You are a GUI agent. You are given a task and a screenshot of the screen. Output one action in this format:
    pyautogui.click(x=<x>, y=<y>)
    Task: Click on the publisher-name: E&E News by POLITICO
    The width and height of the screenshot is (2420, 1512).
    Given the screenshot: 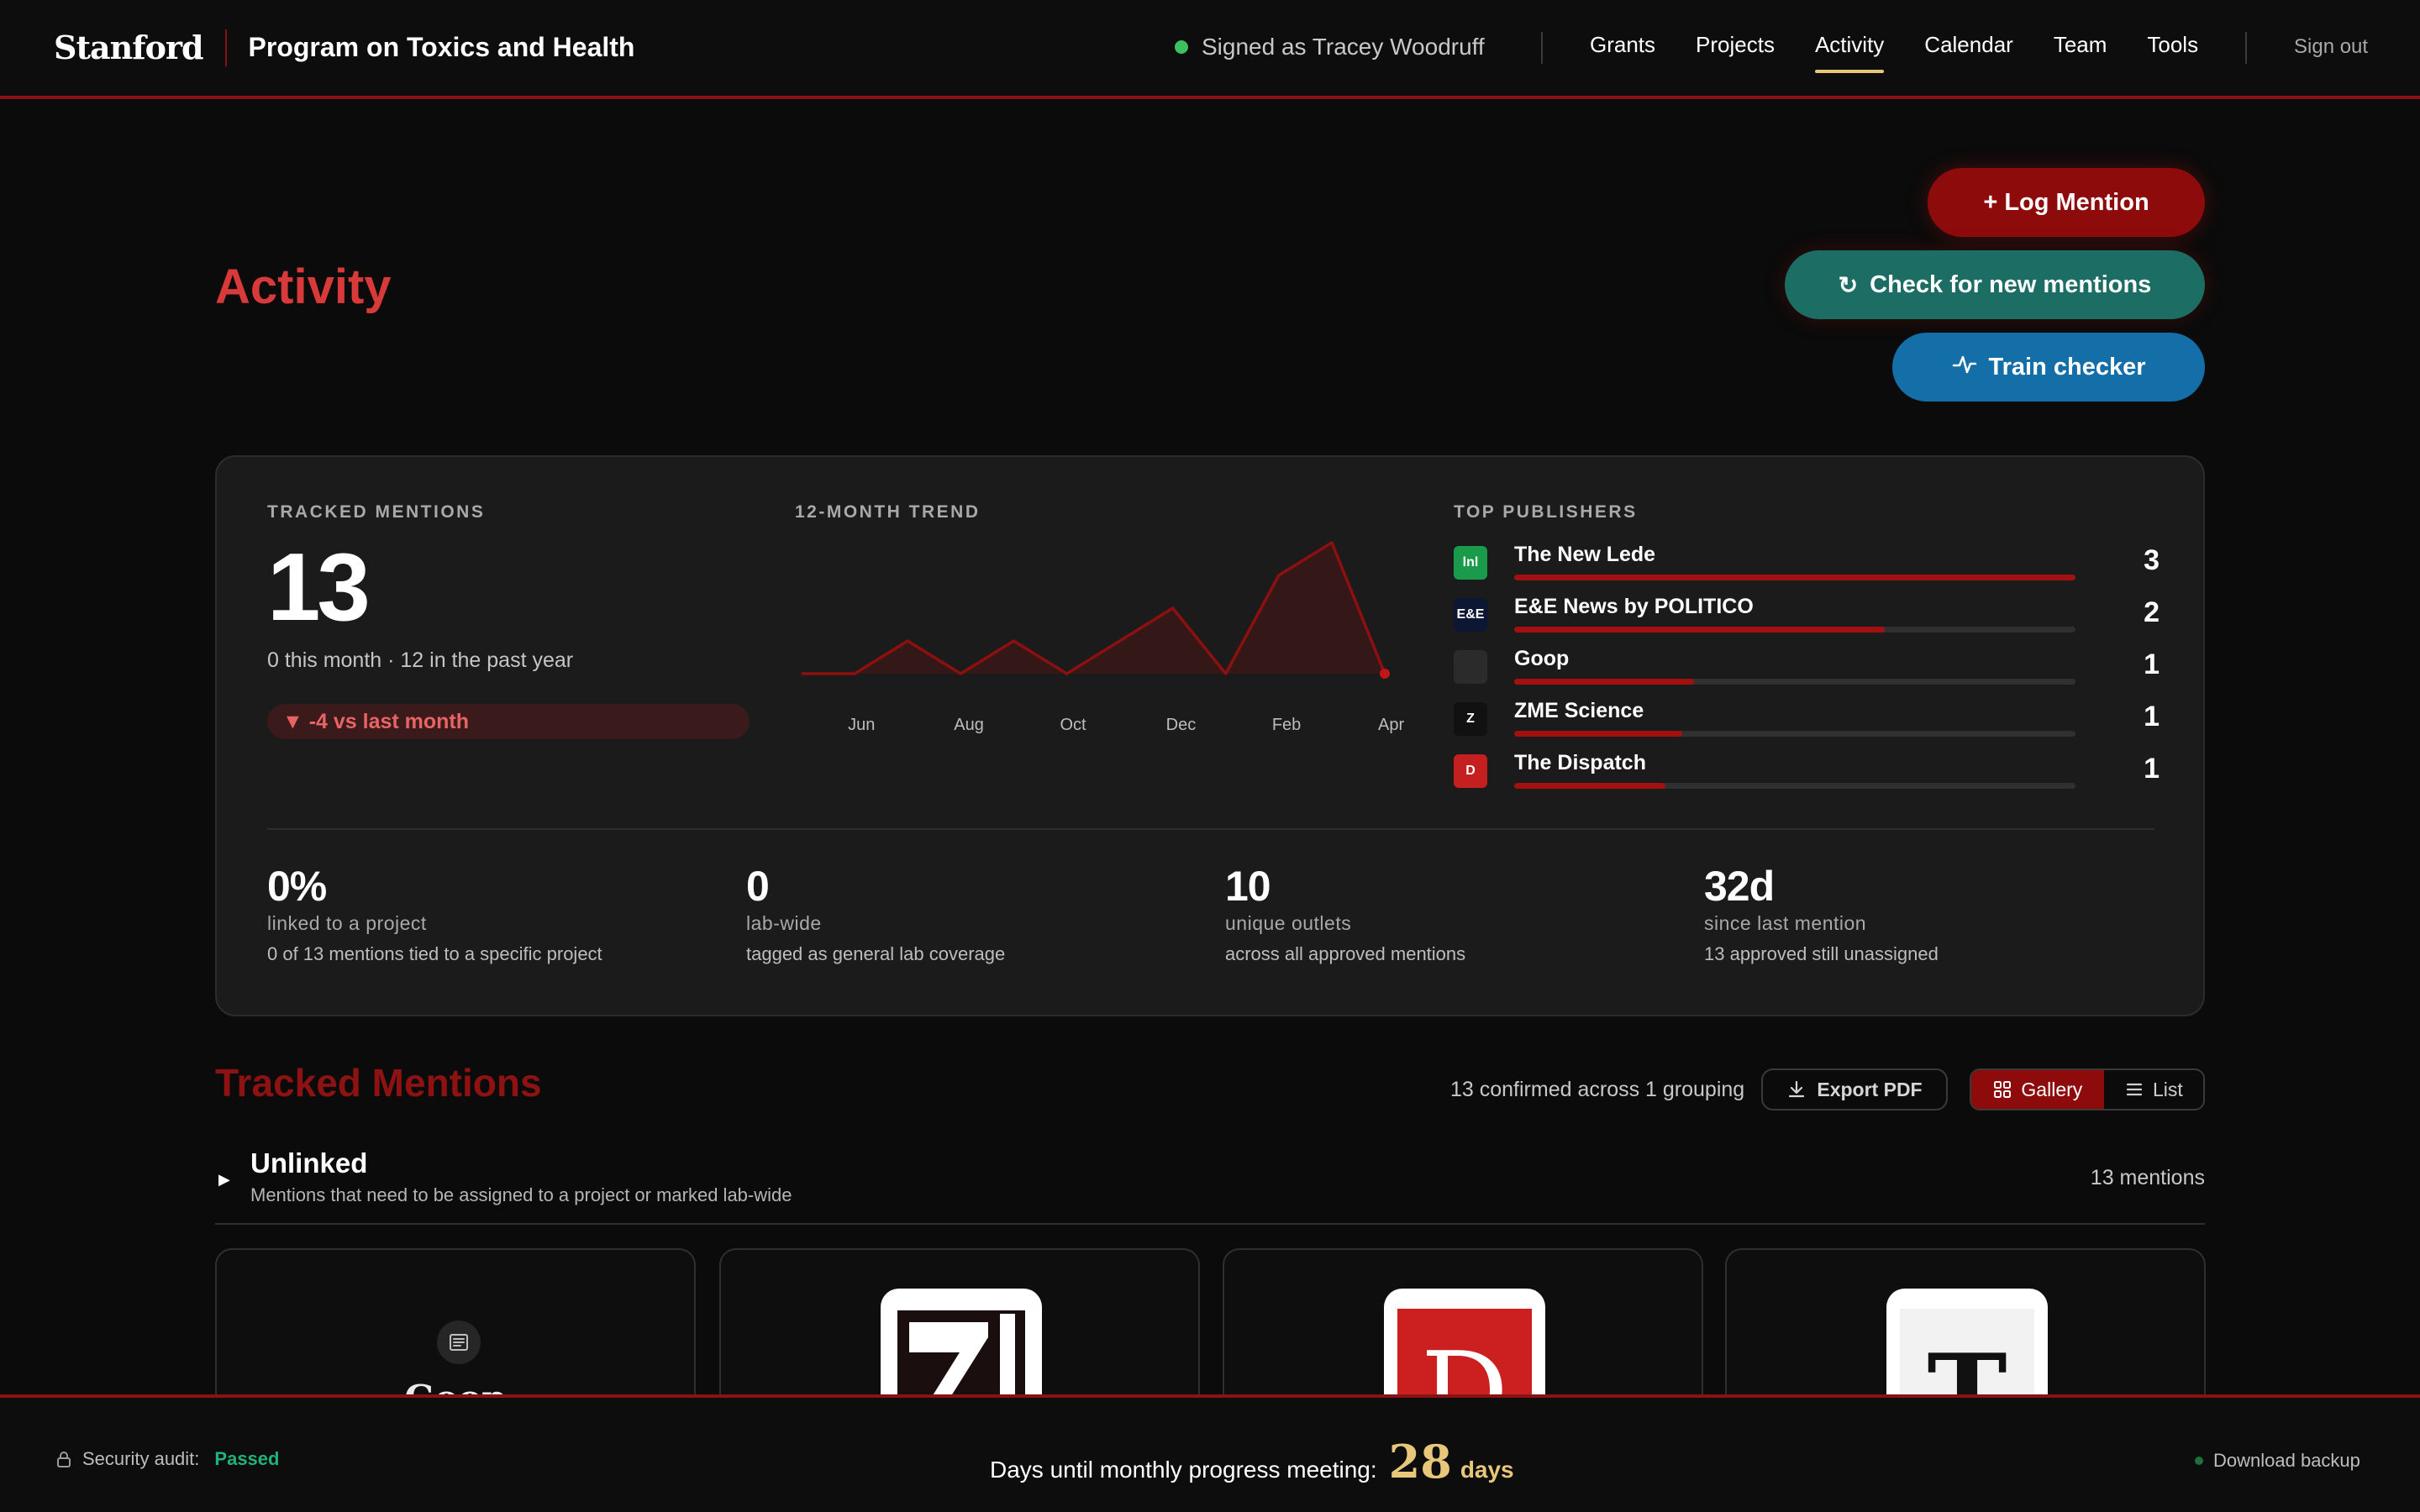 What is the action you would take?
    pyautogui.click(x=1634, y=606)
    